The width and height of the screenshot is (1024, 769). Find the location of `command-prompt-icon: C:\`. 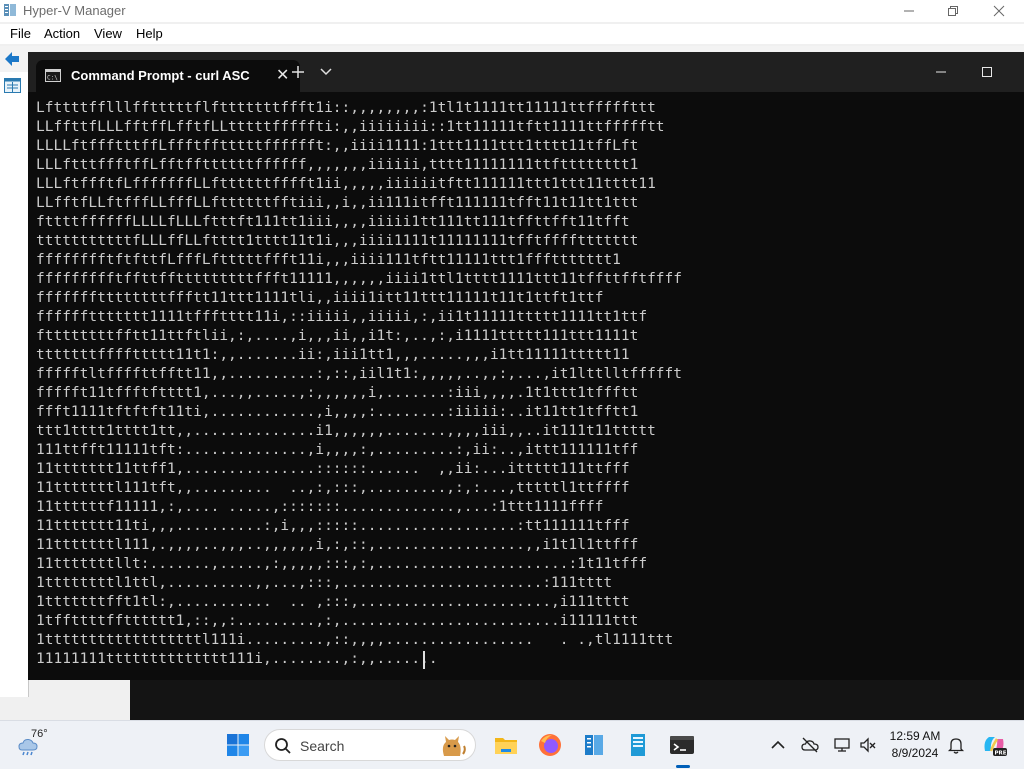

command-prompt-icon: C:\ is located at coordinates (53, 75).